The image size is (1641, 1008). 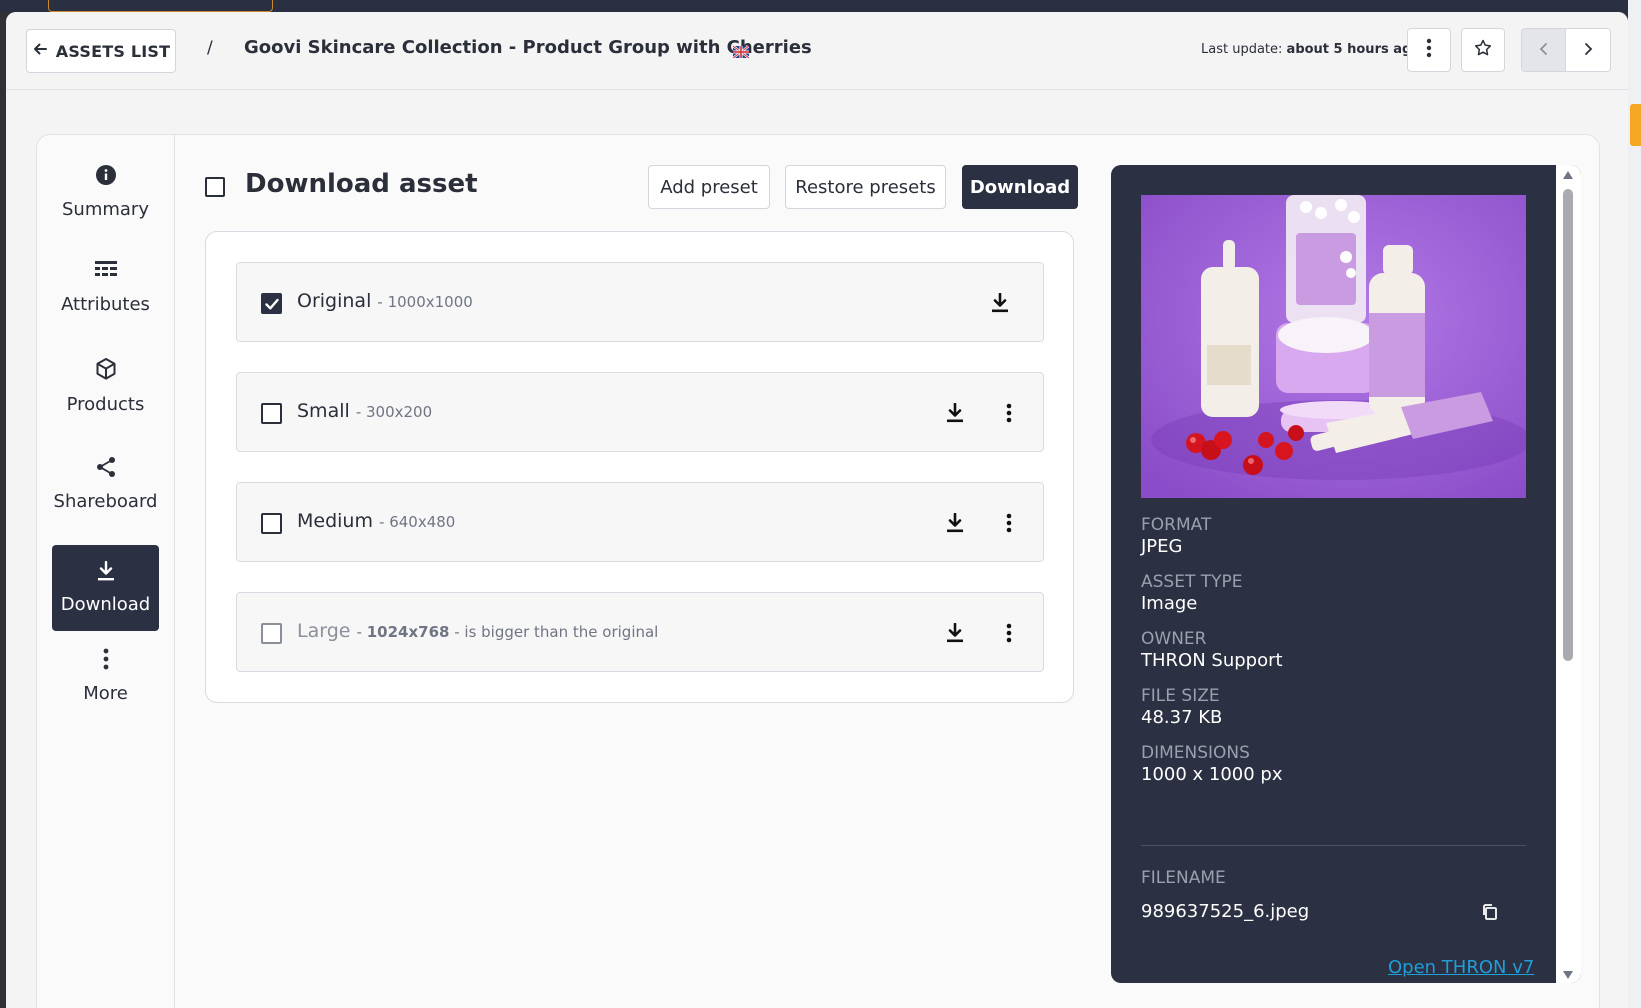 What do you see at coordinates (113, 51) in the screenshot?
I see `assets-list-label: ASSETS LIST` at bounding box center [113, 51].